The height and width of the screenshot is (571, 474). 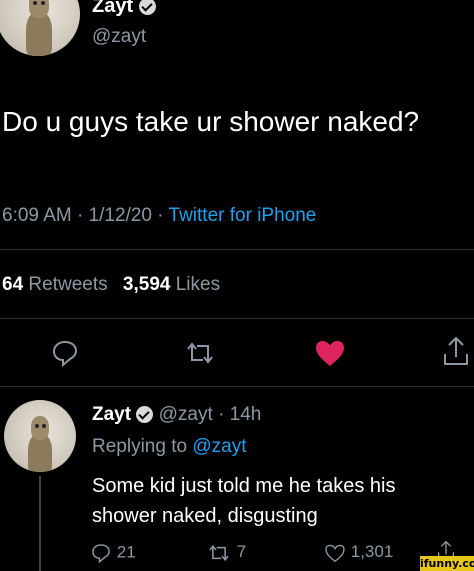 I want to click on reply-action-bar: 21 7 1,301, so click(x=237, y=555).